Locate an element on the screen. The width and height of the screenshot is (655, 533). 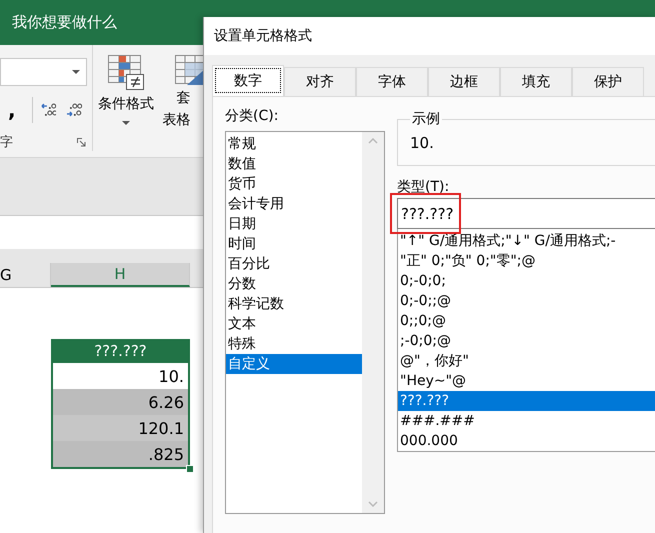
tab: 对齐 is located at coordinates (320, 81).